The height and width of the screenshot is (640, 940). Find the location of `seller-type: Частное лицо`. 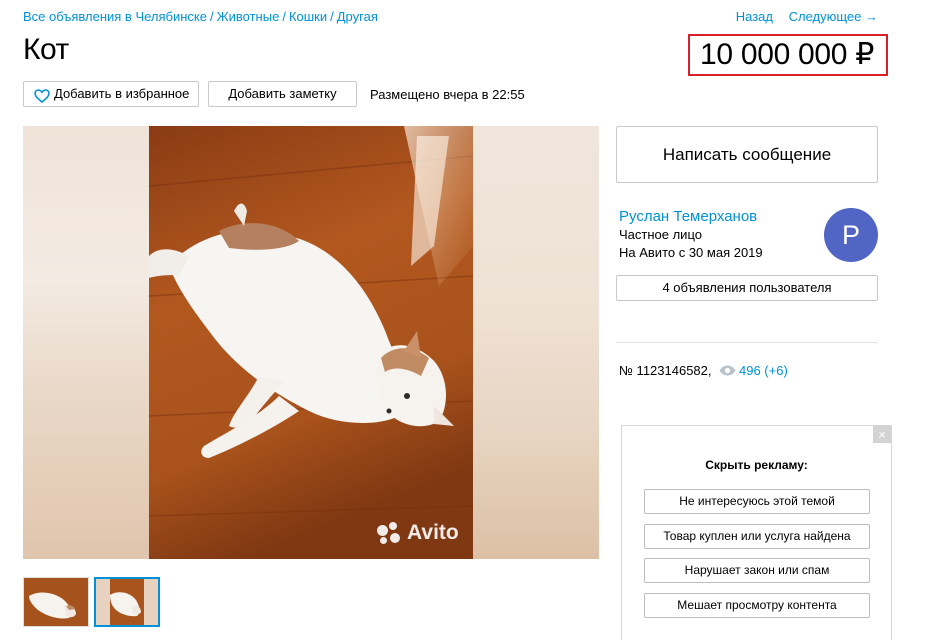

seller-type: Частное лицо is located at coordinates (660, 234).